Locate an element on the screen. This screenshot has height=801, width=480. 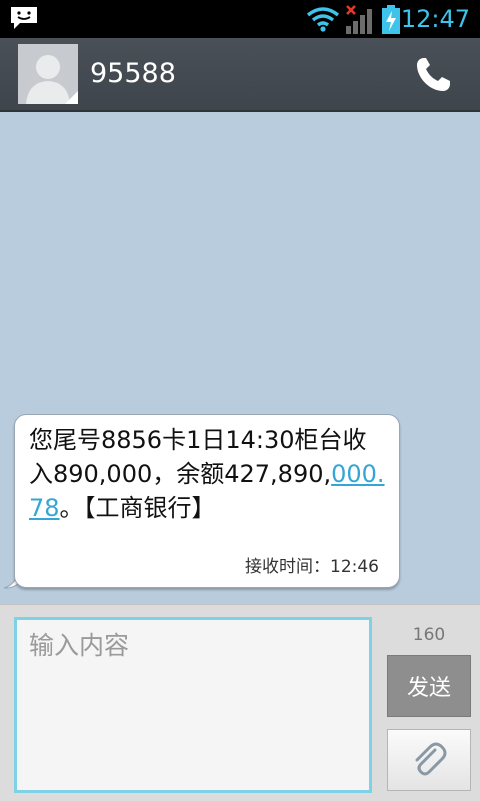
avatar-placeholder is located at coordinates (48, 74).